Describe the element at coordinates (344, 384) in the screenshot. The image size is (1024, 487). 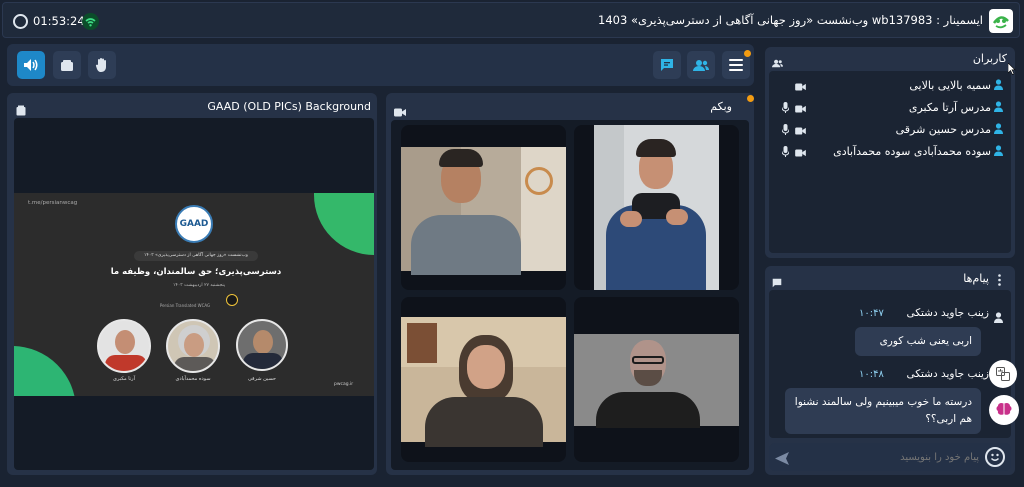
I see `slide-footer: pwcag.ir` at that location.